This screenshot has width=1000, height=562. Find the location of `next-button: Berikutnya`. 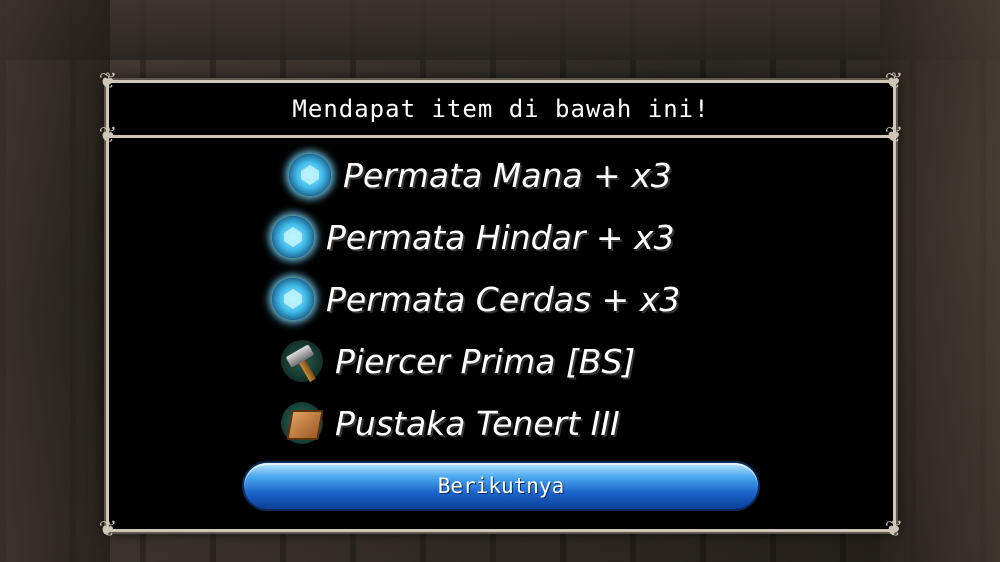

next-button: Berikutnya is located at coordinates (501, 486).